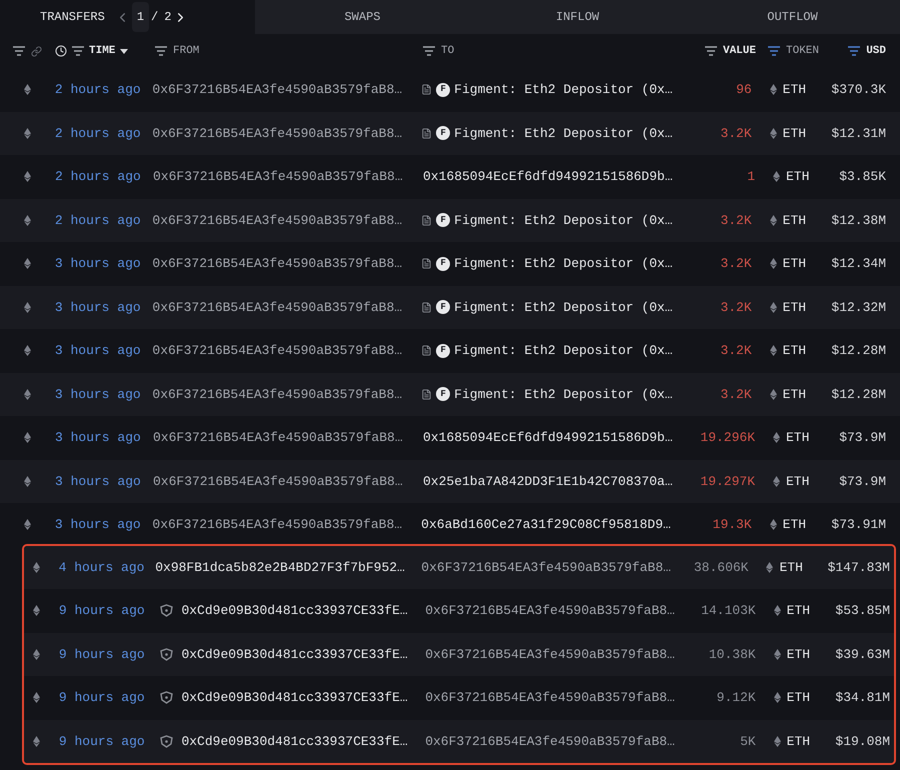 The height and width of the screenshot is (770, 900). I want to click on column-header: VALUE, so click(739, 51).